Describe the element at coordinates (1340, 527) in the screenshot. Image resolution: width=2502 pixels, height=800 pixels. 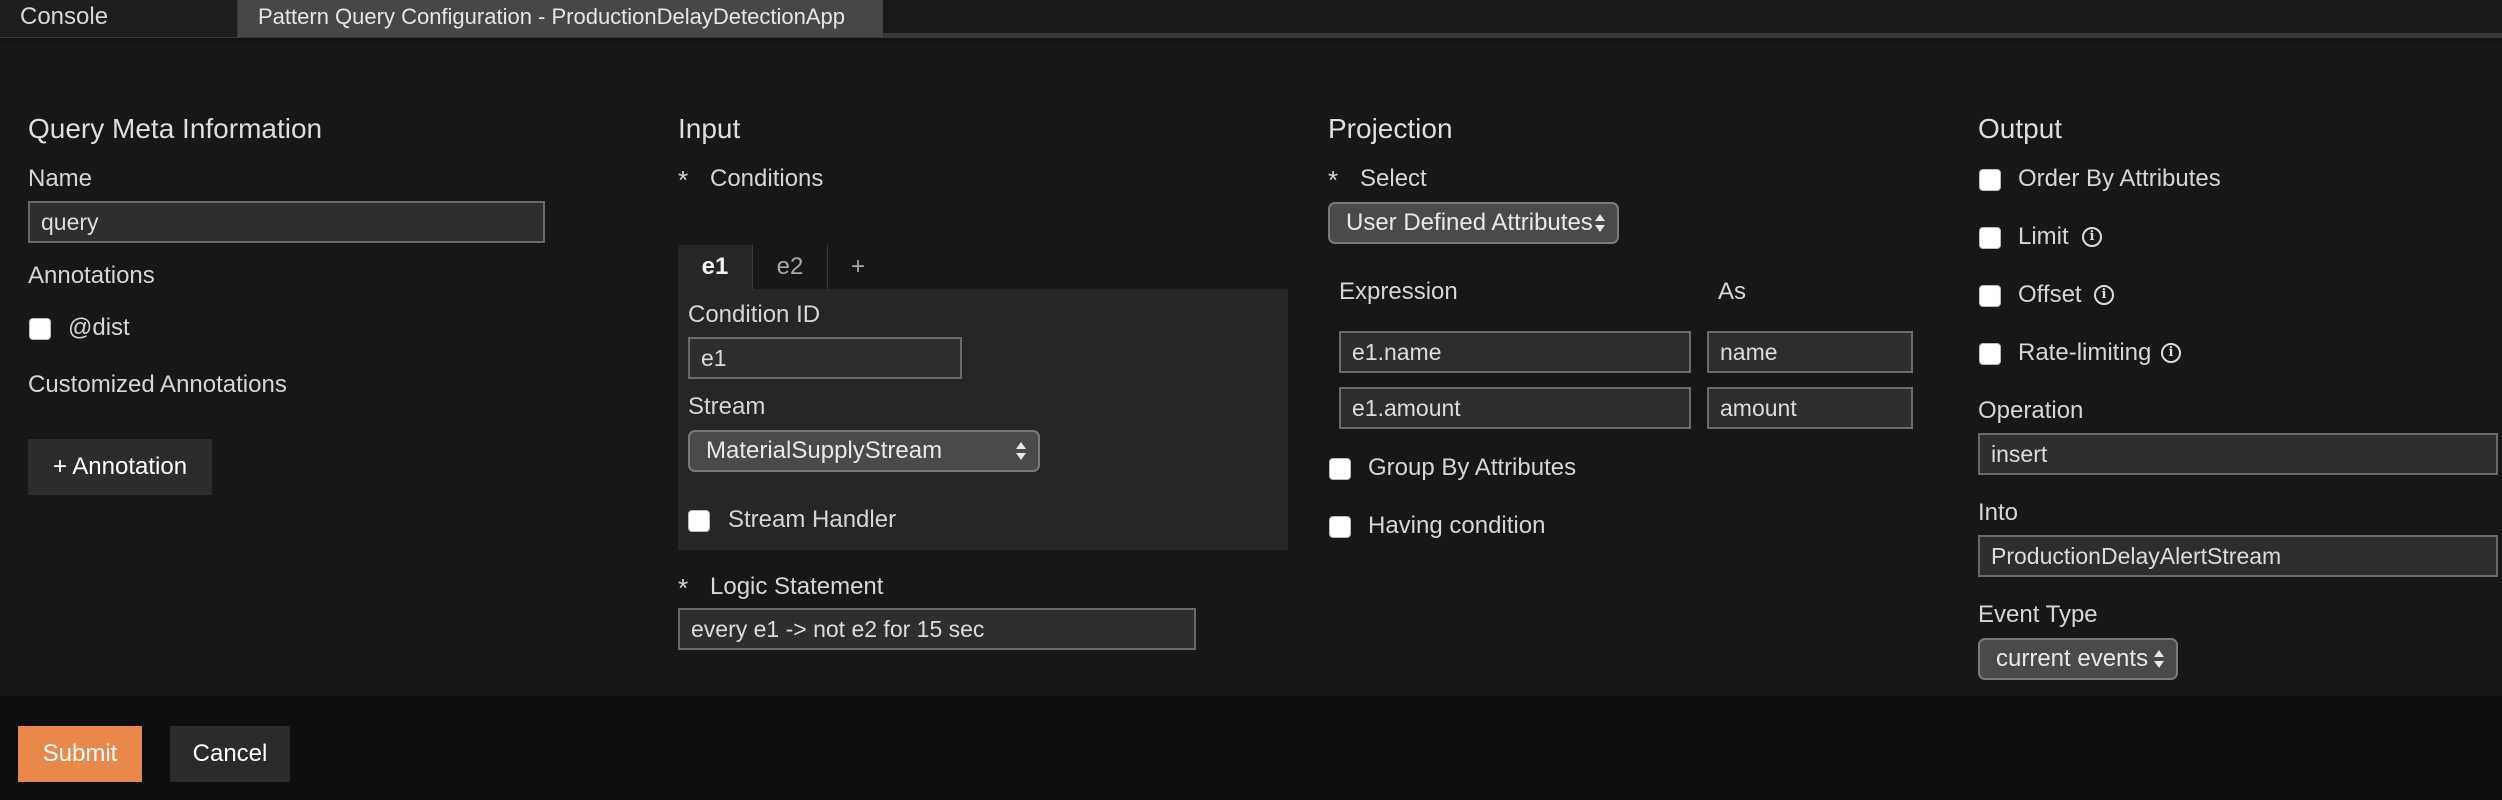
I see `having-checkbox` at that location.